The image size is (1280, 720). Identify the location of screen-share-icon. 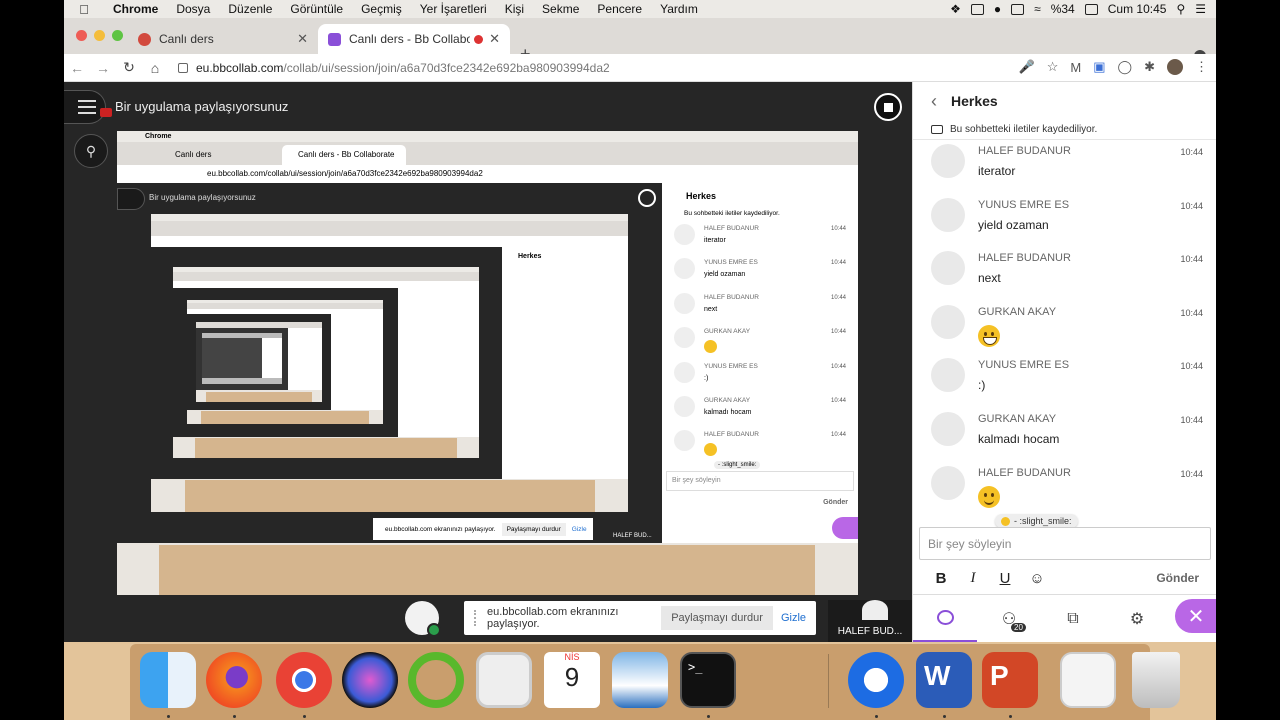
(977, 9).